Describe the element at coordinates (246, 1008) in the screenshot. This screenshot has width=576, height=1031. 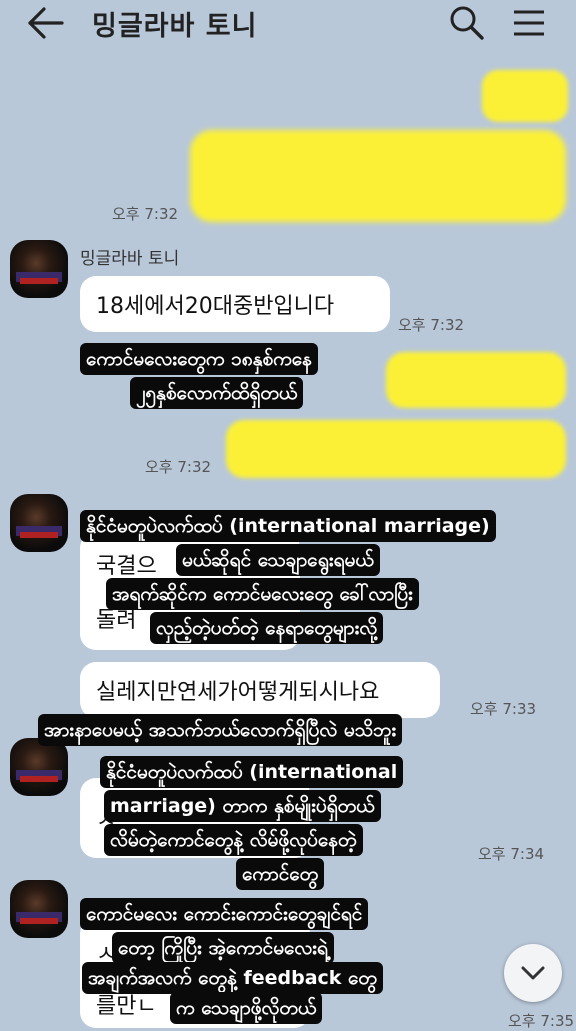
I see `subtitle-caption: က သေချာဖို့လိုတယ်` at that location.